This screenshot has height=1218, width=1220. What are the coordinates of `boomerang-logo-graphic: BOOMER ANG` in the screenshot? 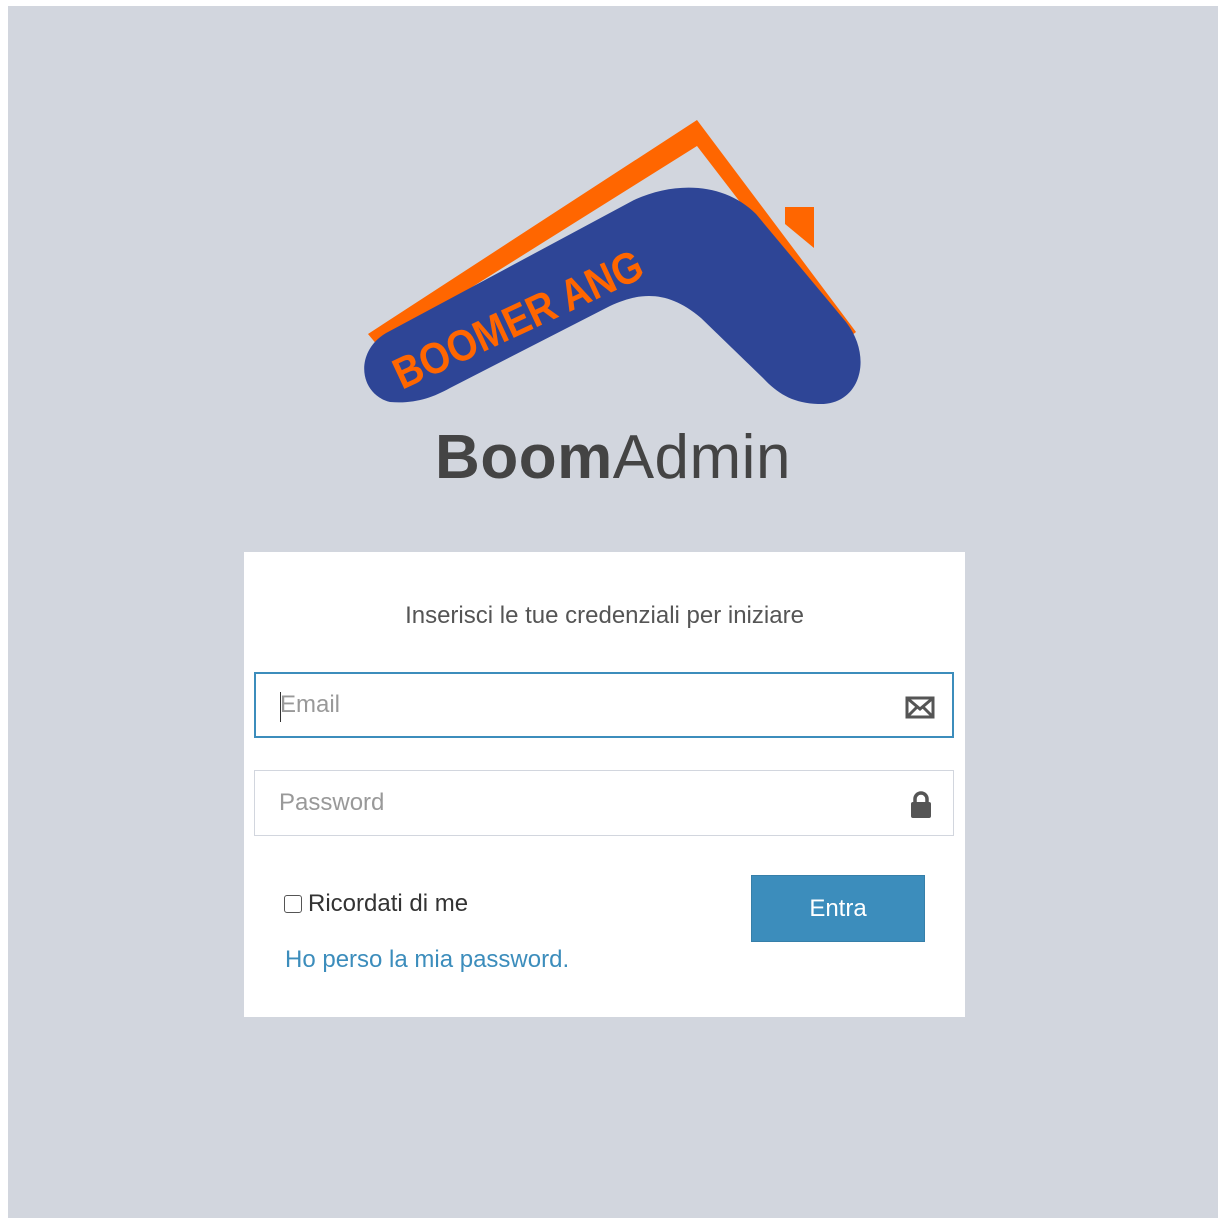 It's located at (612, 262).